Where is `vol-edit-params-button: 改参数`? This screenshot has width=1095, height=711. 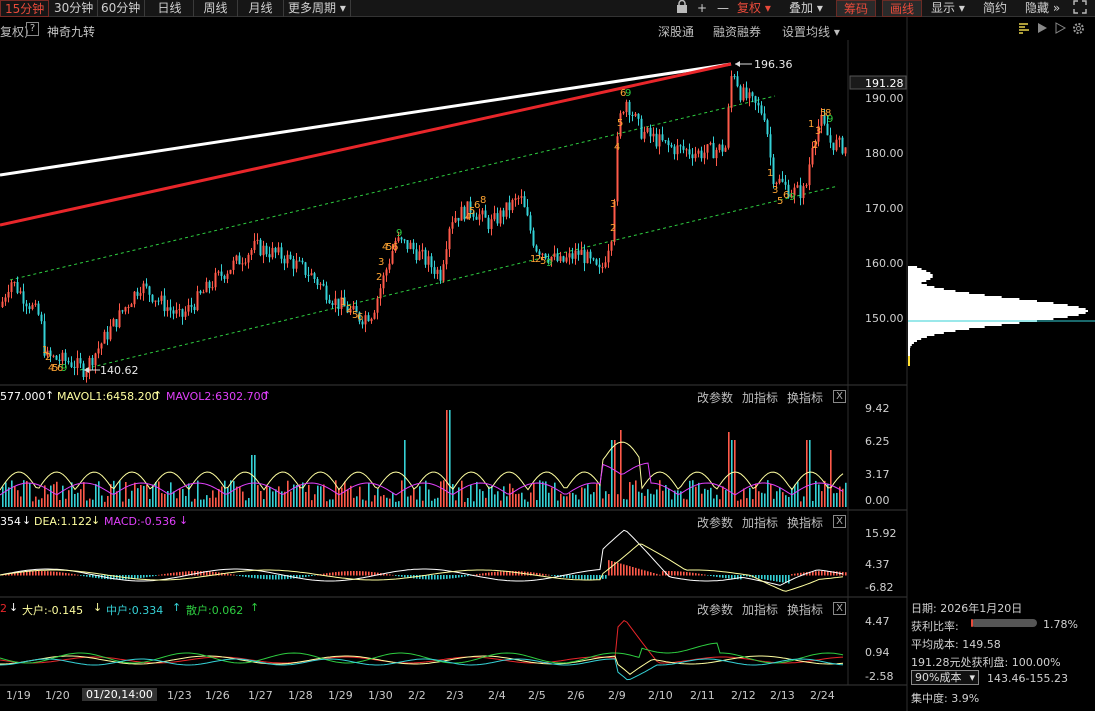 vol-edit-params-button: 改参数 is located at coordinates (715, 397).